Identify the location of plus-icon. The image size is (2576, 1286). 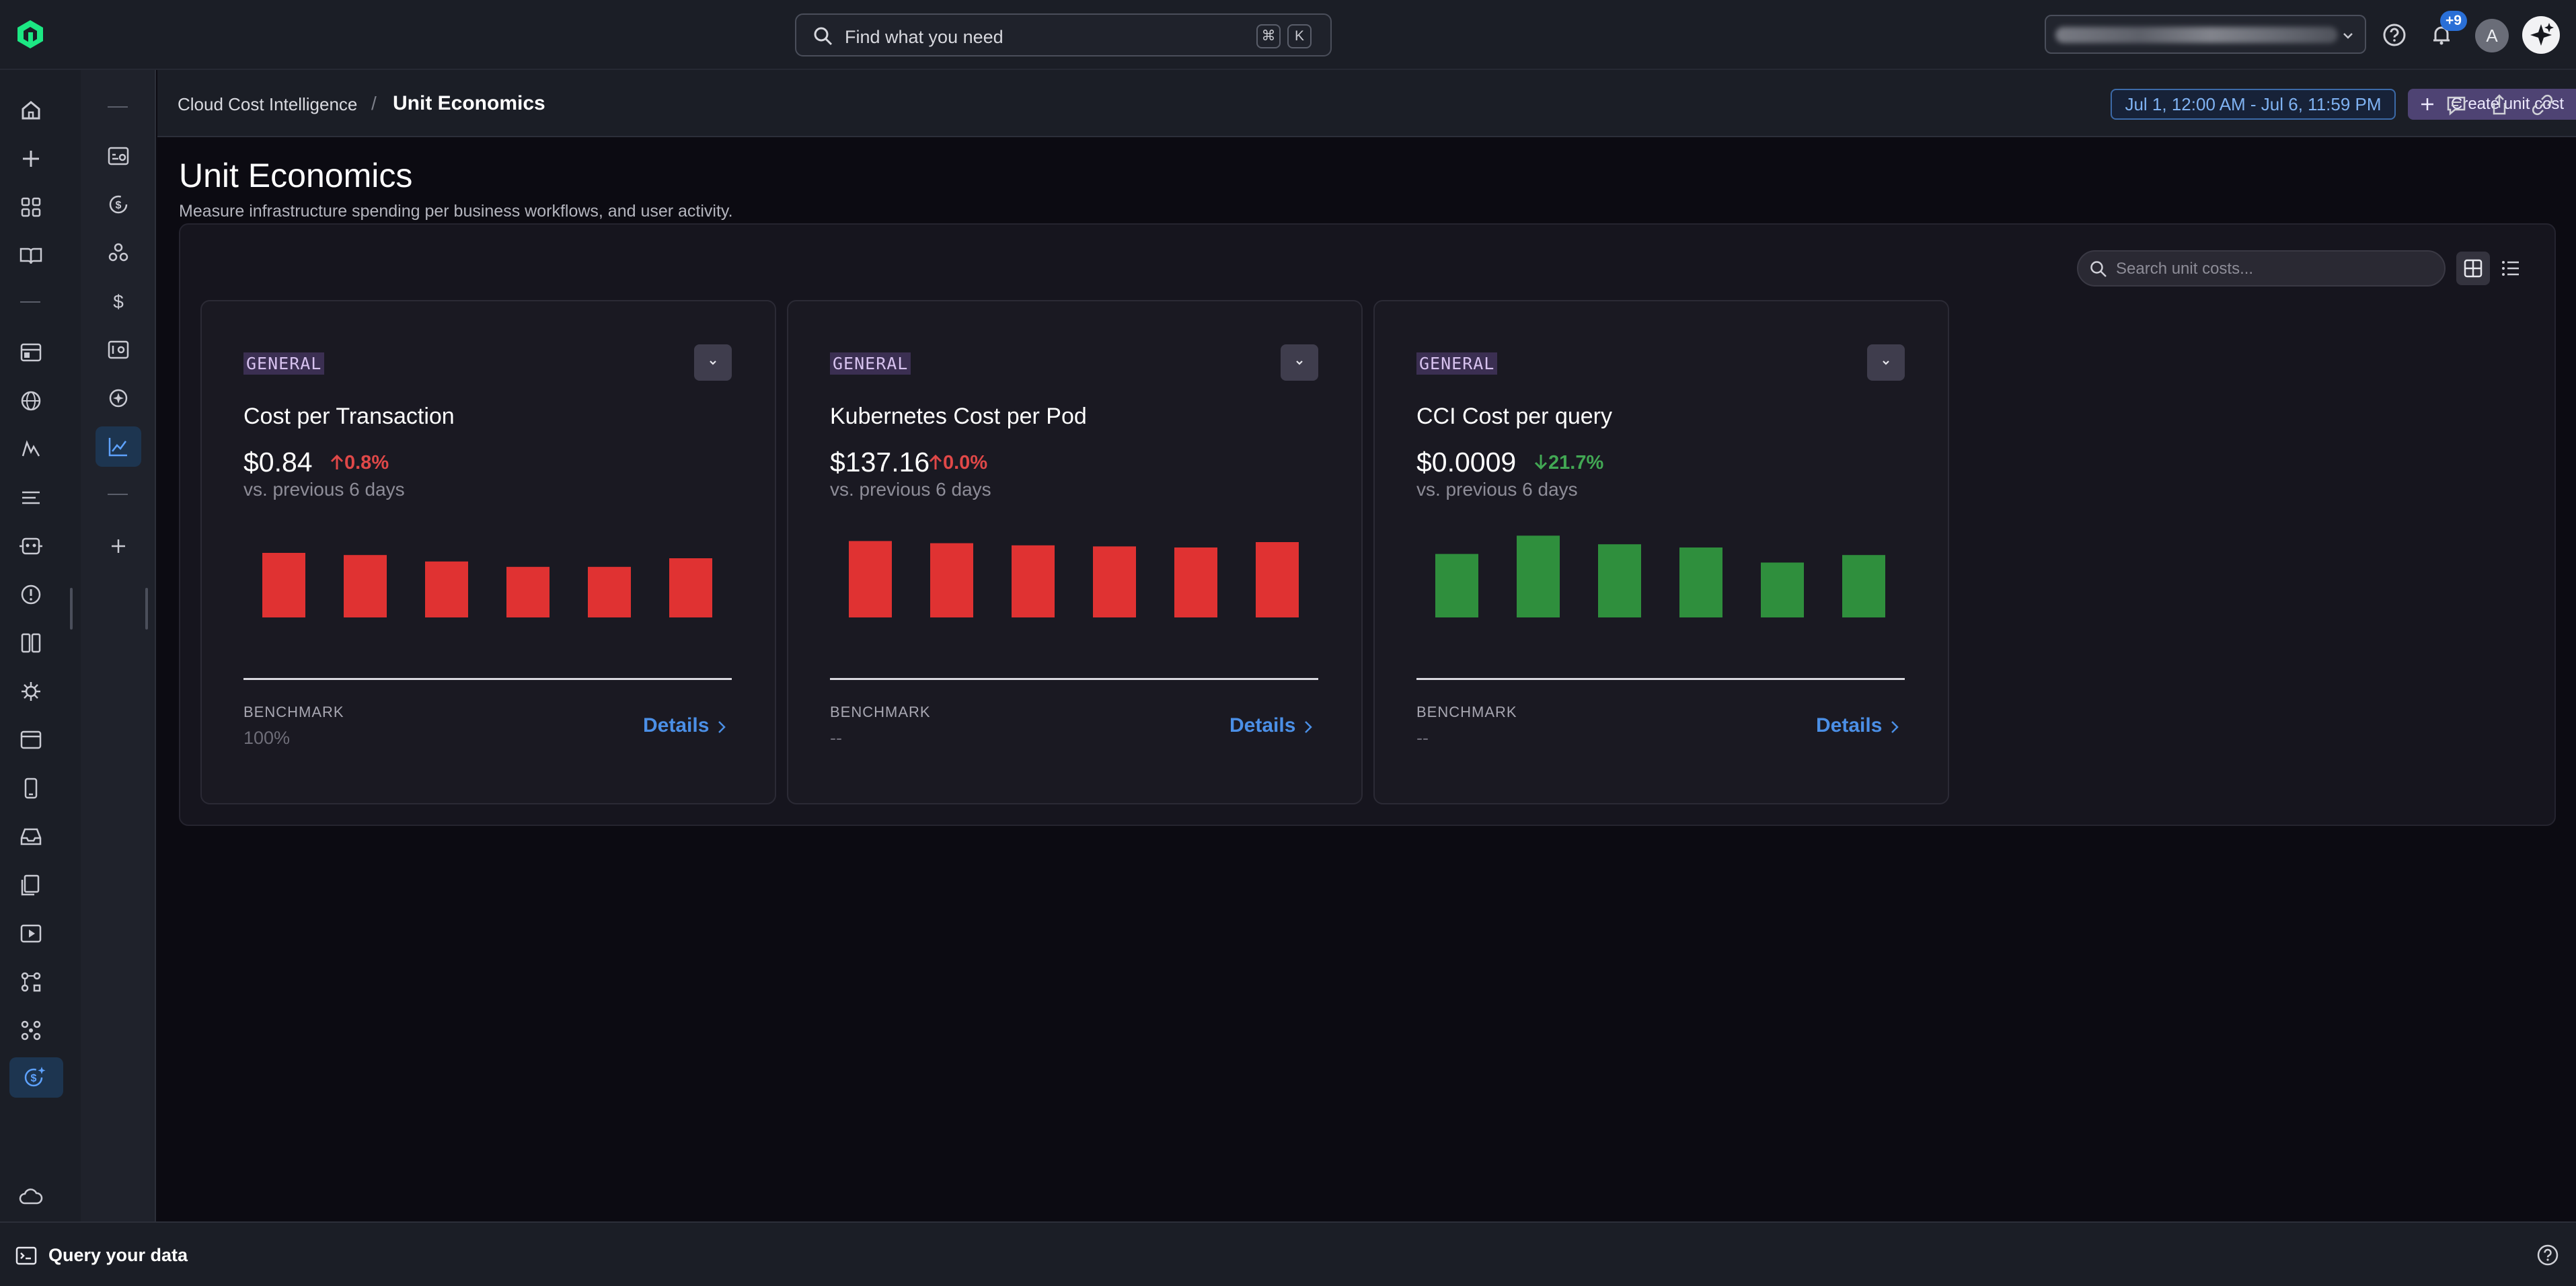
(2427, 104).